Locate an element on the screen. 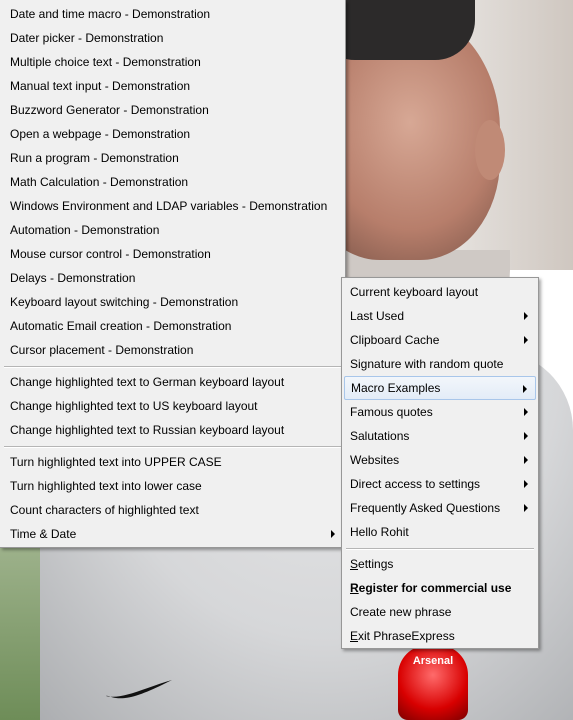 The height and width of the screenshot is (720, 573). swoosh-logo-icon is located at coordinates (139, 689).